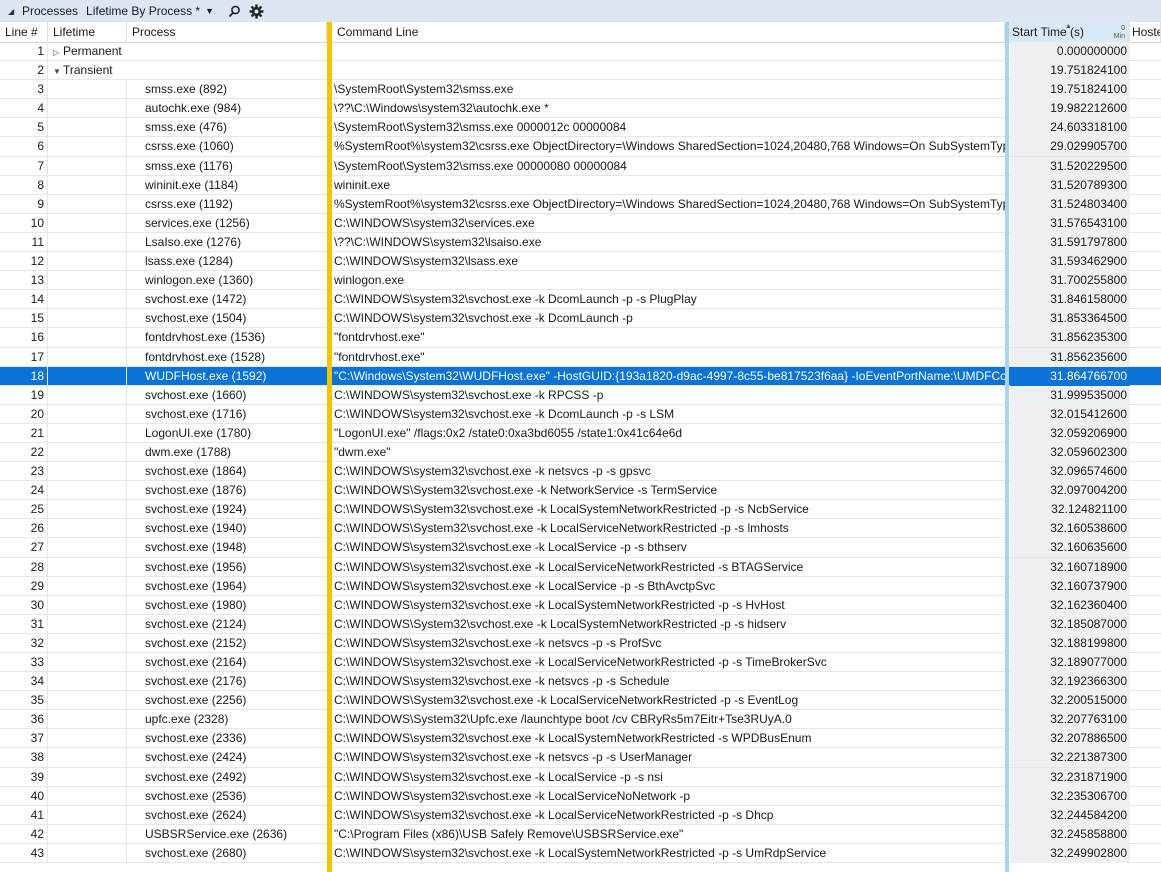 The height and width of the screenshot is (872, 1161). Describe the element at coordinates (1070, 262) in the screenshot. I see `start-time: 31.593462900` at that location.